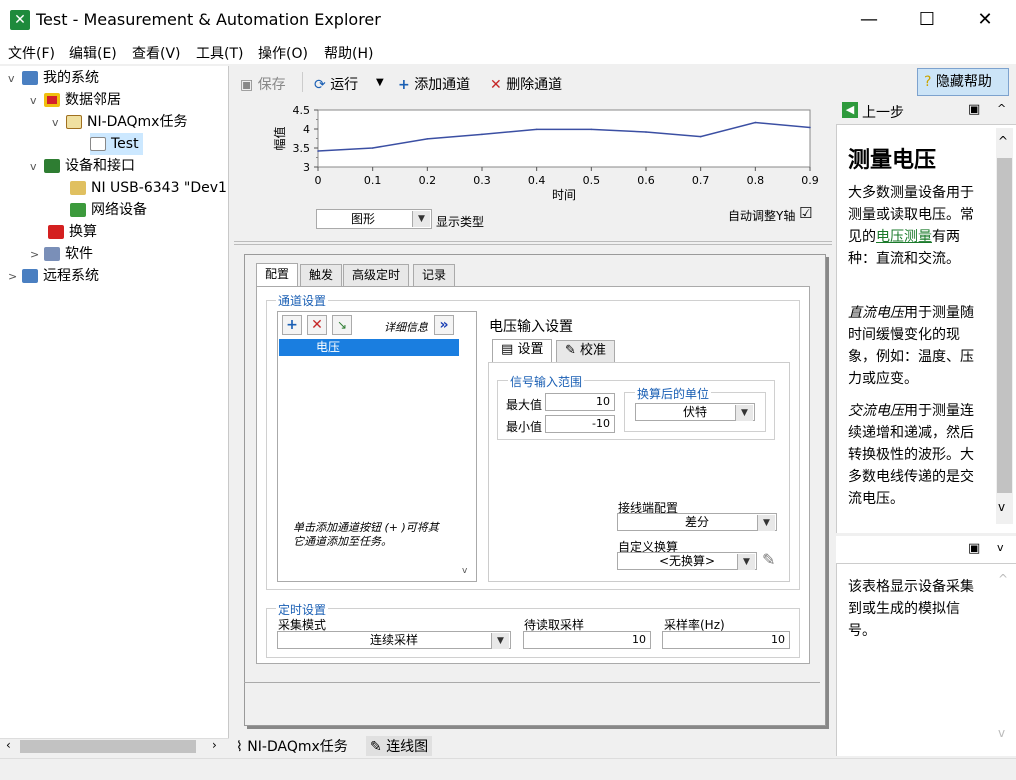  I want to click on menu-bar: 文件(F) 编辑(E) 查看(V) 工具(T) 操作(O) 帮助(H), so click(508, 52).